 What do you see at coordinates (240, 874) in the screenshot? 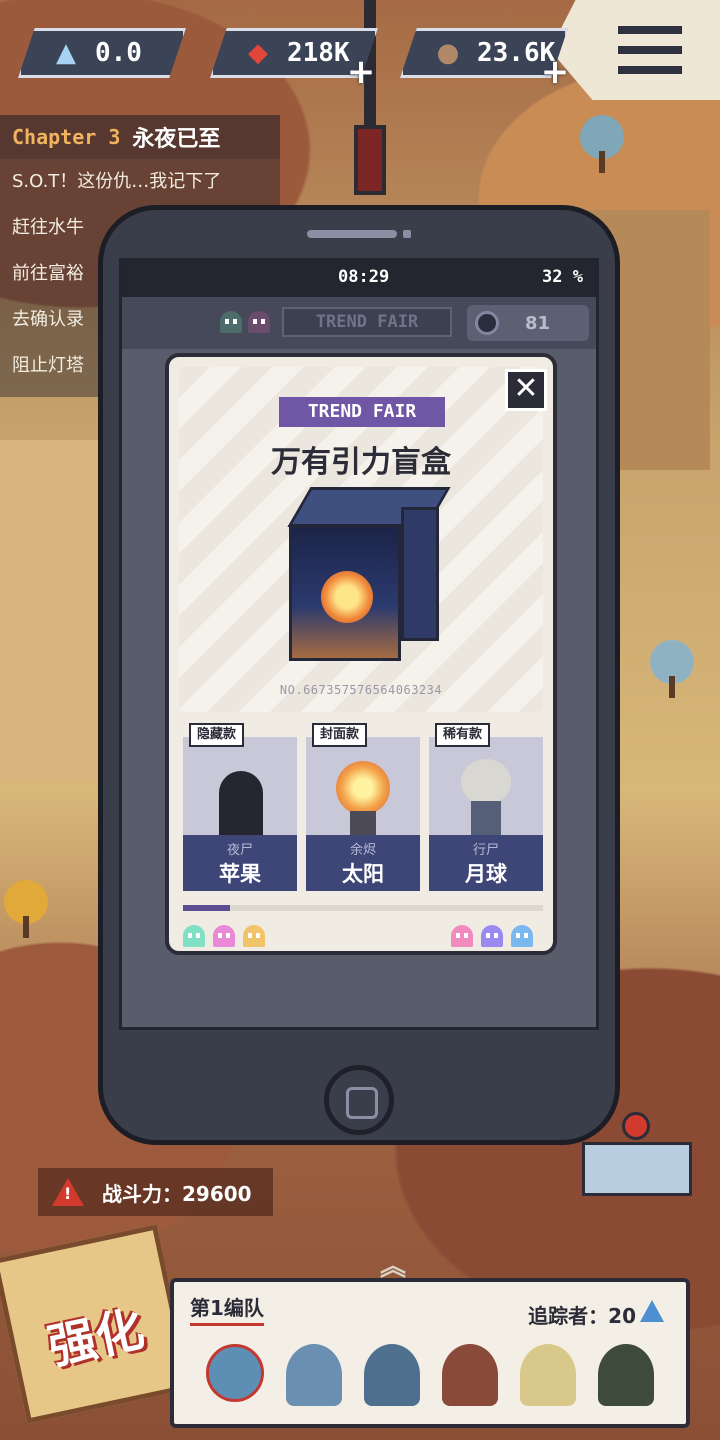
I see `variant-name: 苹果` at bounding box center [240, 874].